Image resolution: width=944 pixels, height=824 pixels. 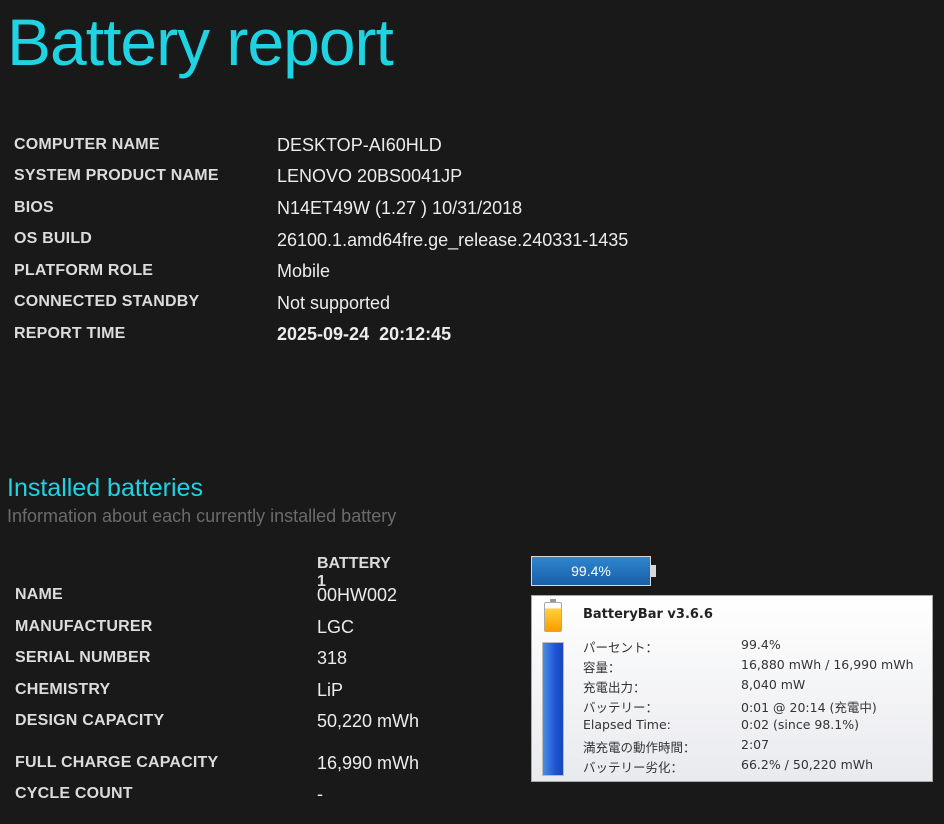 What do you see at coordinates (330, 690) in the screenshot?
I see `battery-value: LiP` at bounding box center [330, 690].